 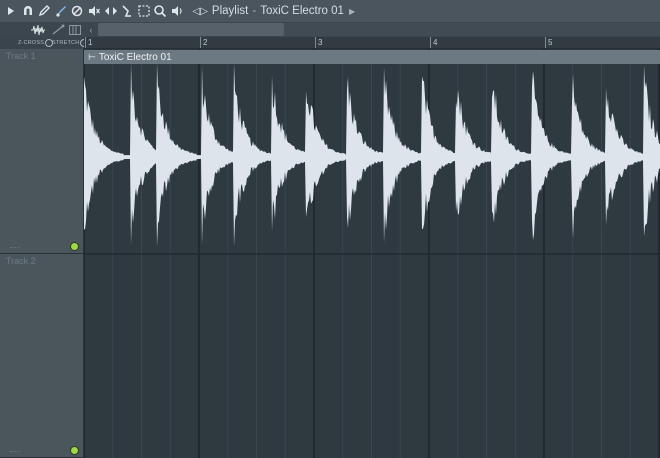 What do you see at coordinates (92, 57) in the screenshot?
I see `clip-menu-icon: ⊢` at bounding box center [92, 57].